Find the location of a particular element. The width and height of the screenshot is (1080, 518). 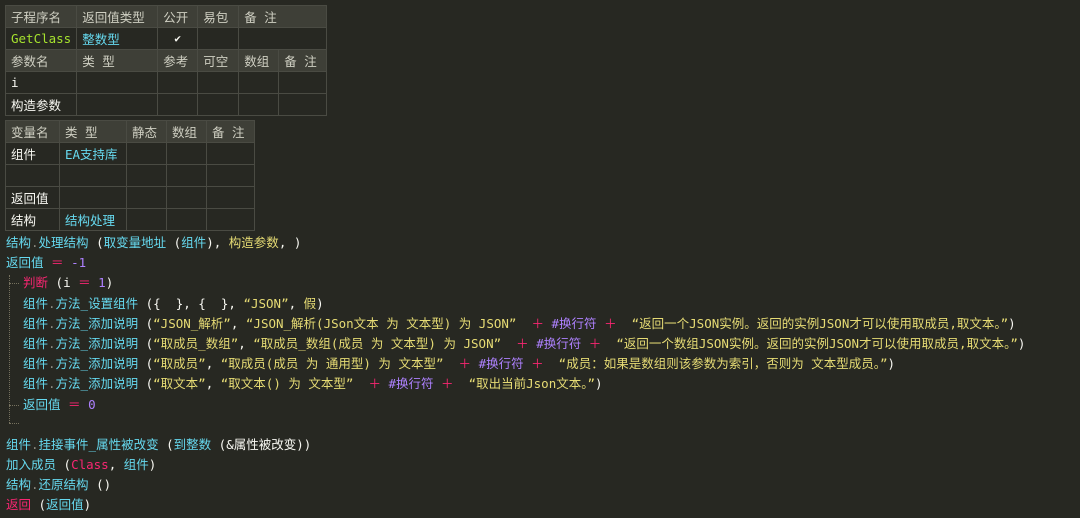

code-token: 处理结构 is located at coordinates (63, 242).